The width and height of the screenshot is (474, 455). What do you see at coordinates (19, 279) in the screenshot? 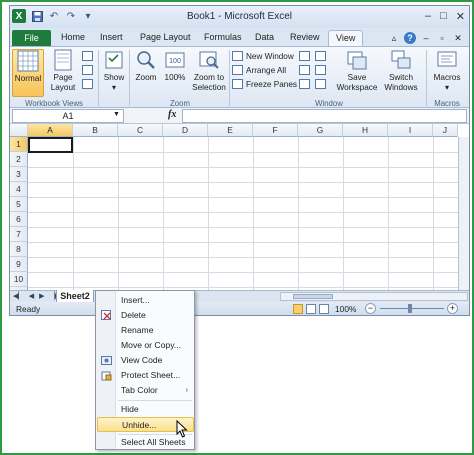
I see `row-header: 10` at bounding box center [19, 279].